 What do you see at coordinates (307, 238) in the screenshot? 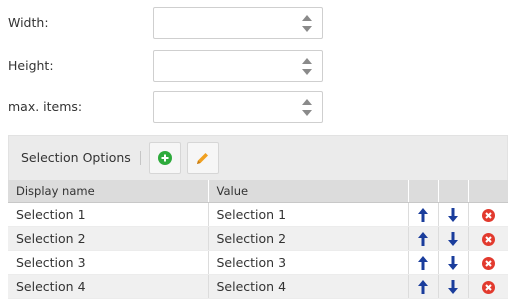
I see `value-cell: Selection 2` at bounding box center [307, 238].